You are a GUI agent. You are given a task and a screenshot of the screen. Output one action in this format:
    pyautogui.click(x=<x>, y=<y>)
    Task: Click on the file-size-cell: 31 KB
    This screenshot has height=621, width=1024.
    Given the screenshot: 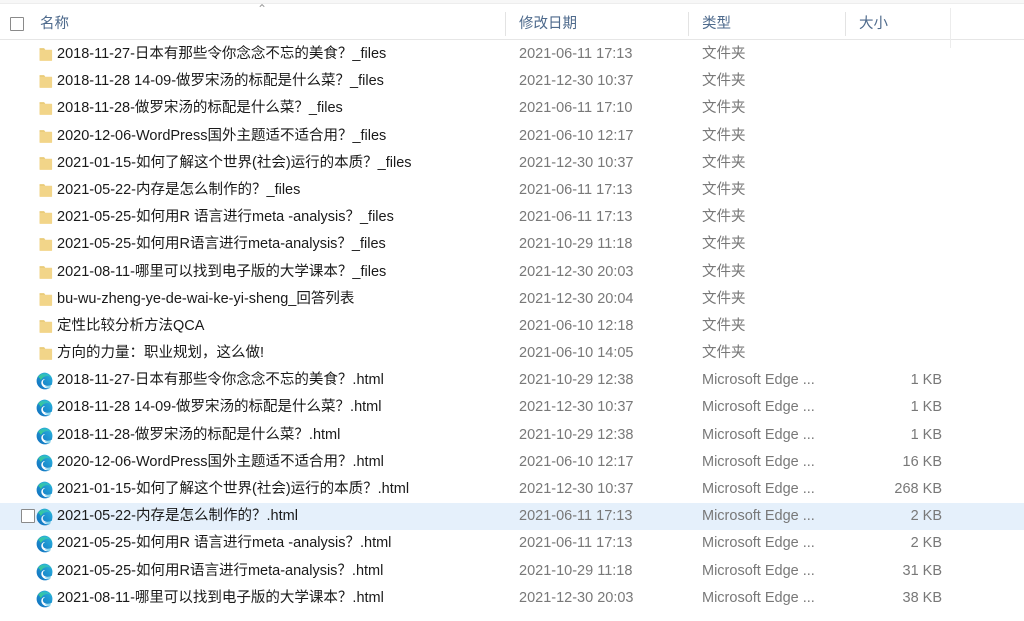 What is the action you would take?
    pyautogui.click(x=922, y=570)
    